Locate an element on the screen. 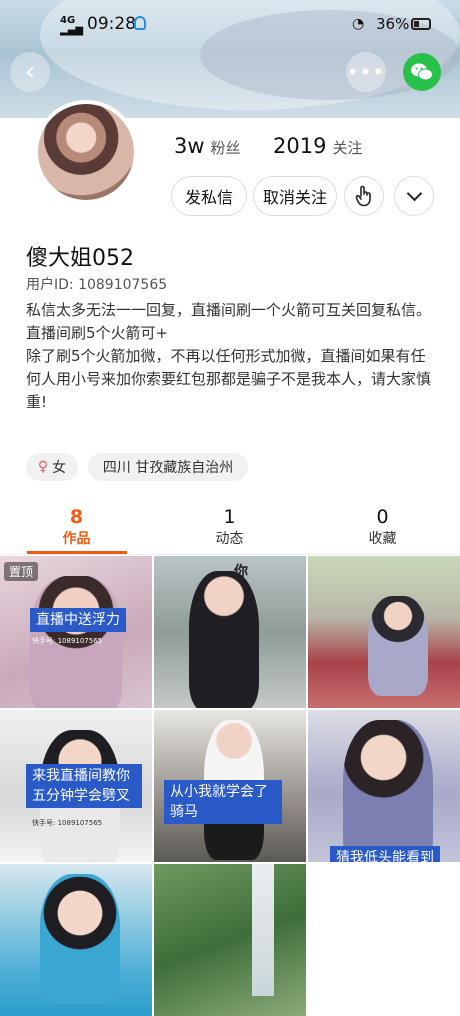 The image size is (460, 1016). more-button: ••• is located at coordinates (366, 72).